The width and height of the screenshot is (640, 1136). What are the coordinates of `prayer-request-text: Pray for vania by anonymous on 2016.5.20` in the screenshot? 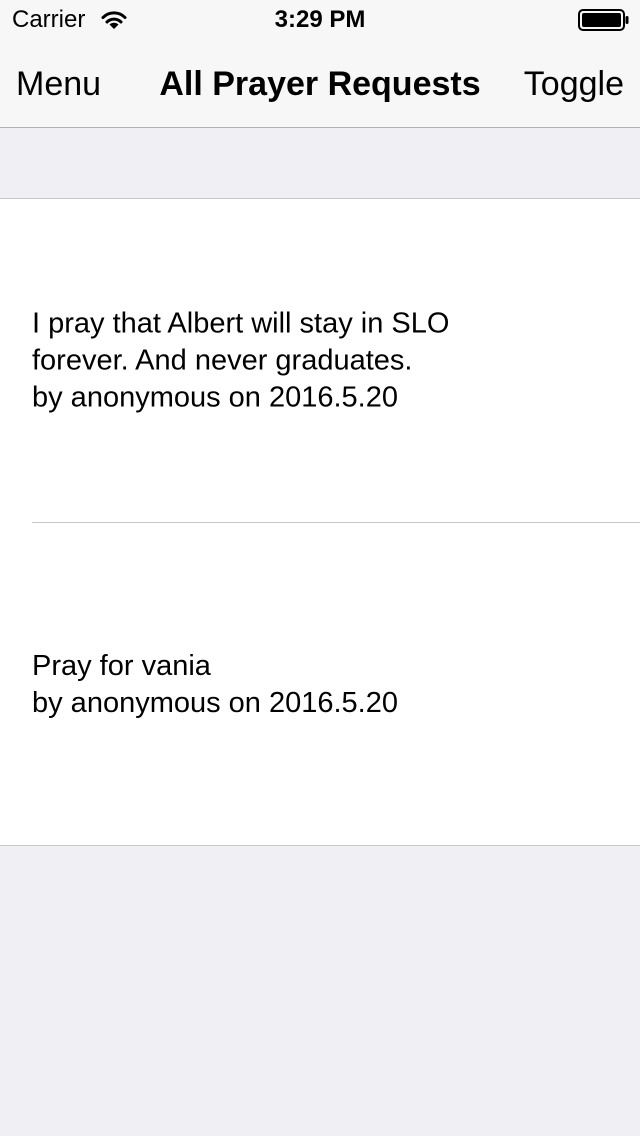 It's located at (324, 685).